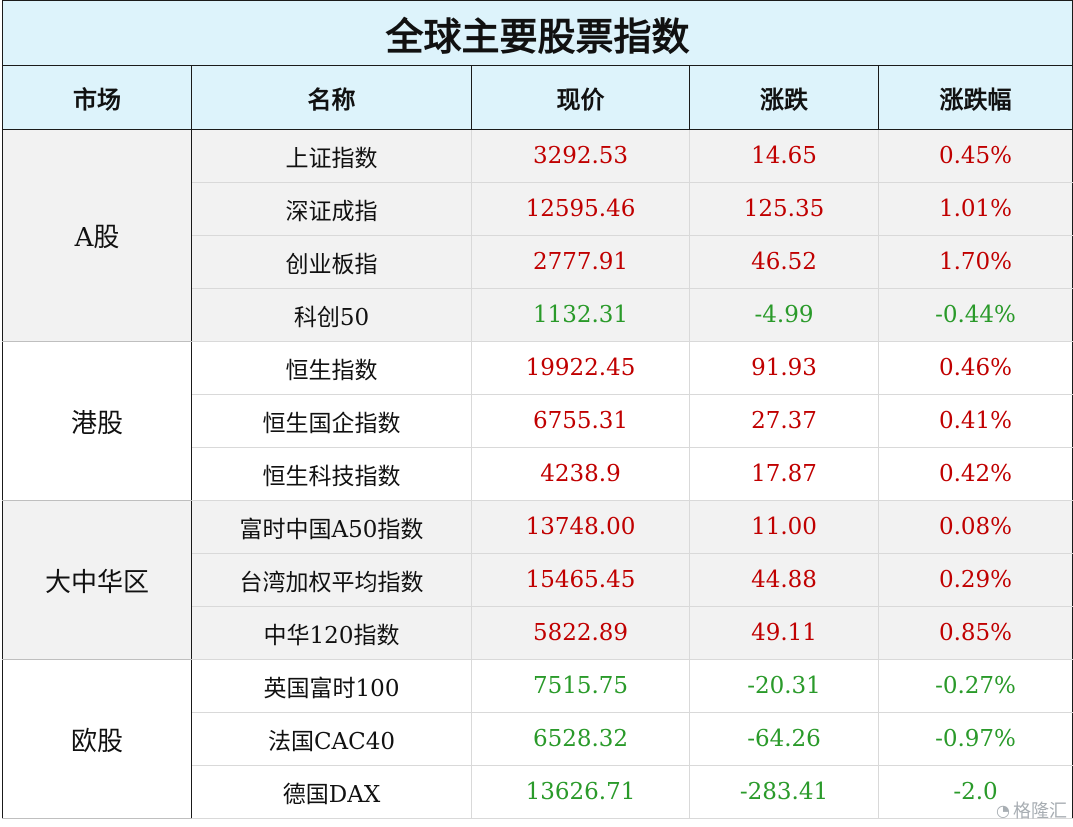  I want to click on pct-cell: 0.08%, so click(975, 527).